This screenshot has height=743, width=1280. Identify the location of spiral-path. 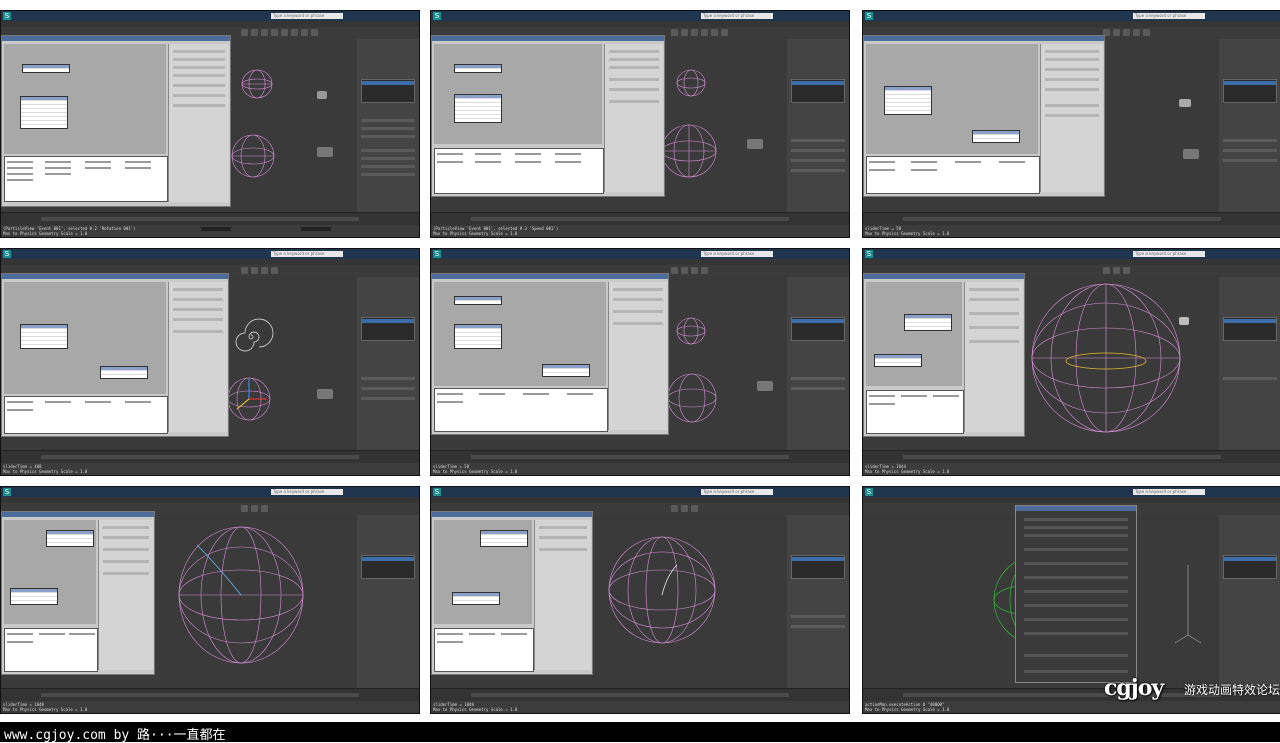
(253, 336).